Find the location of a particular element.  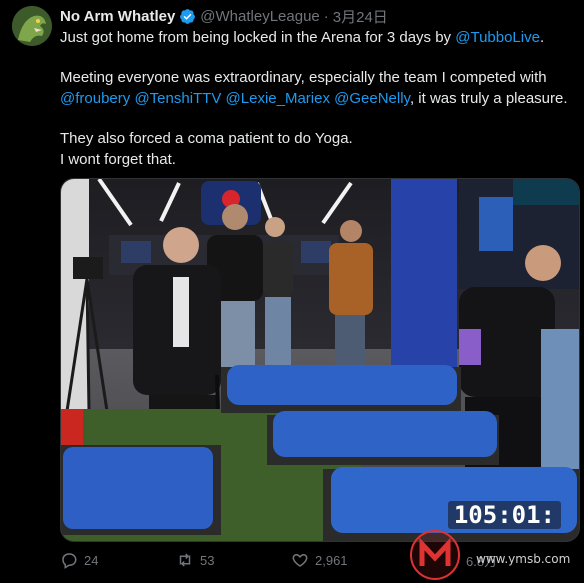

like-button: 2,961 is located at coordinates (319, 560).